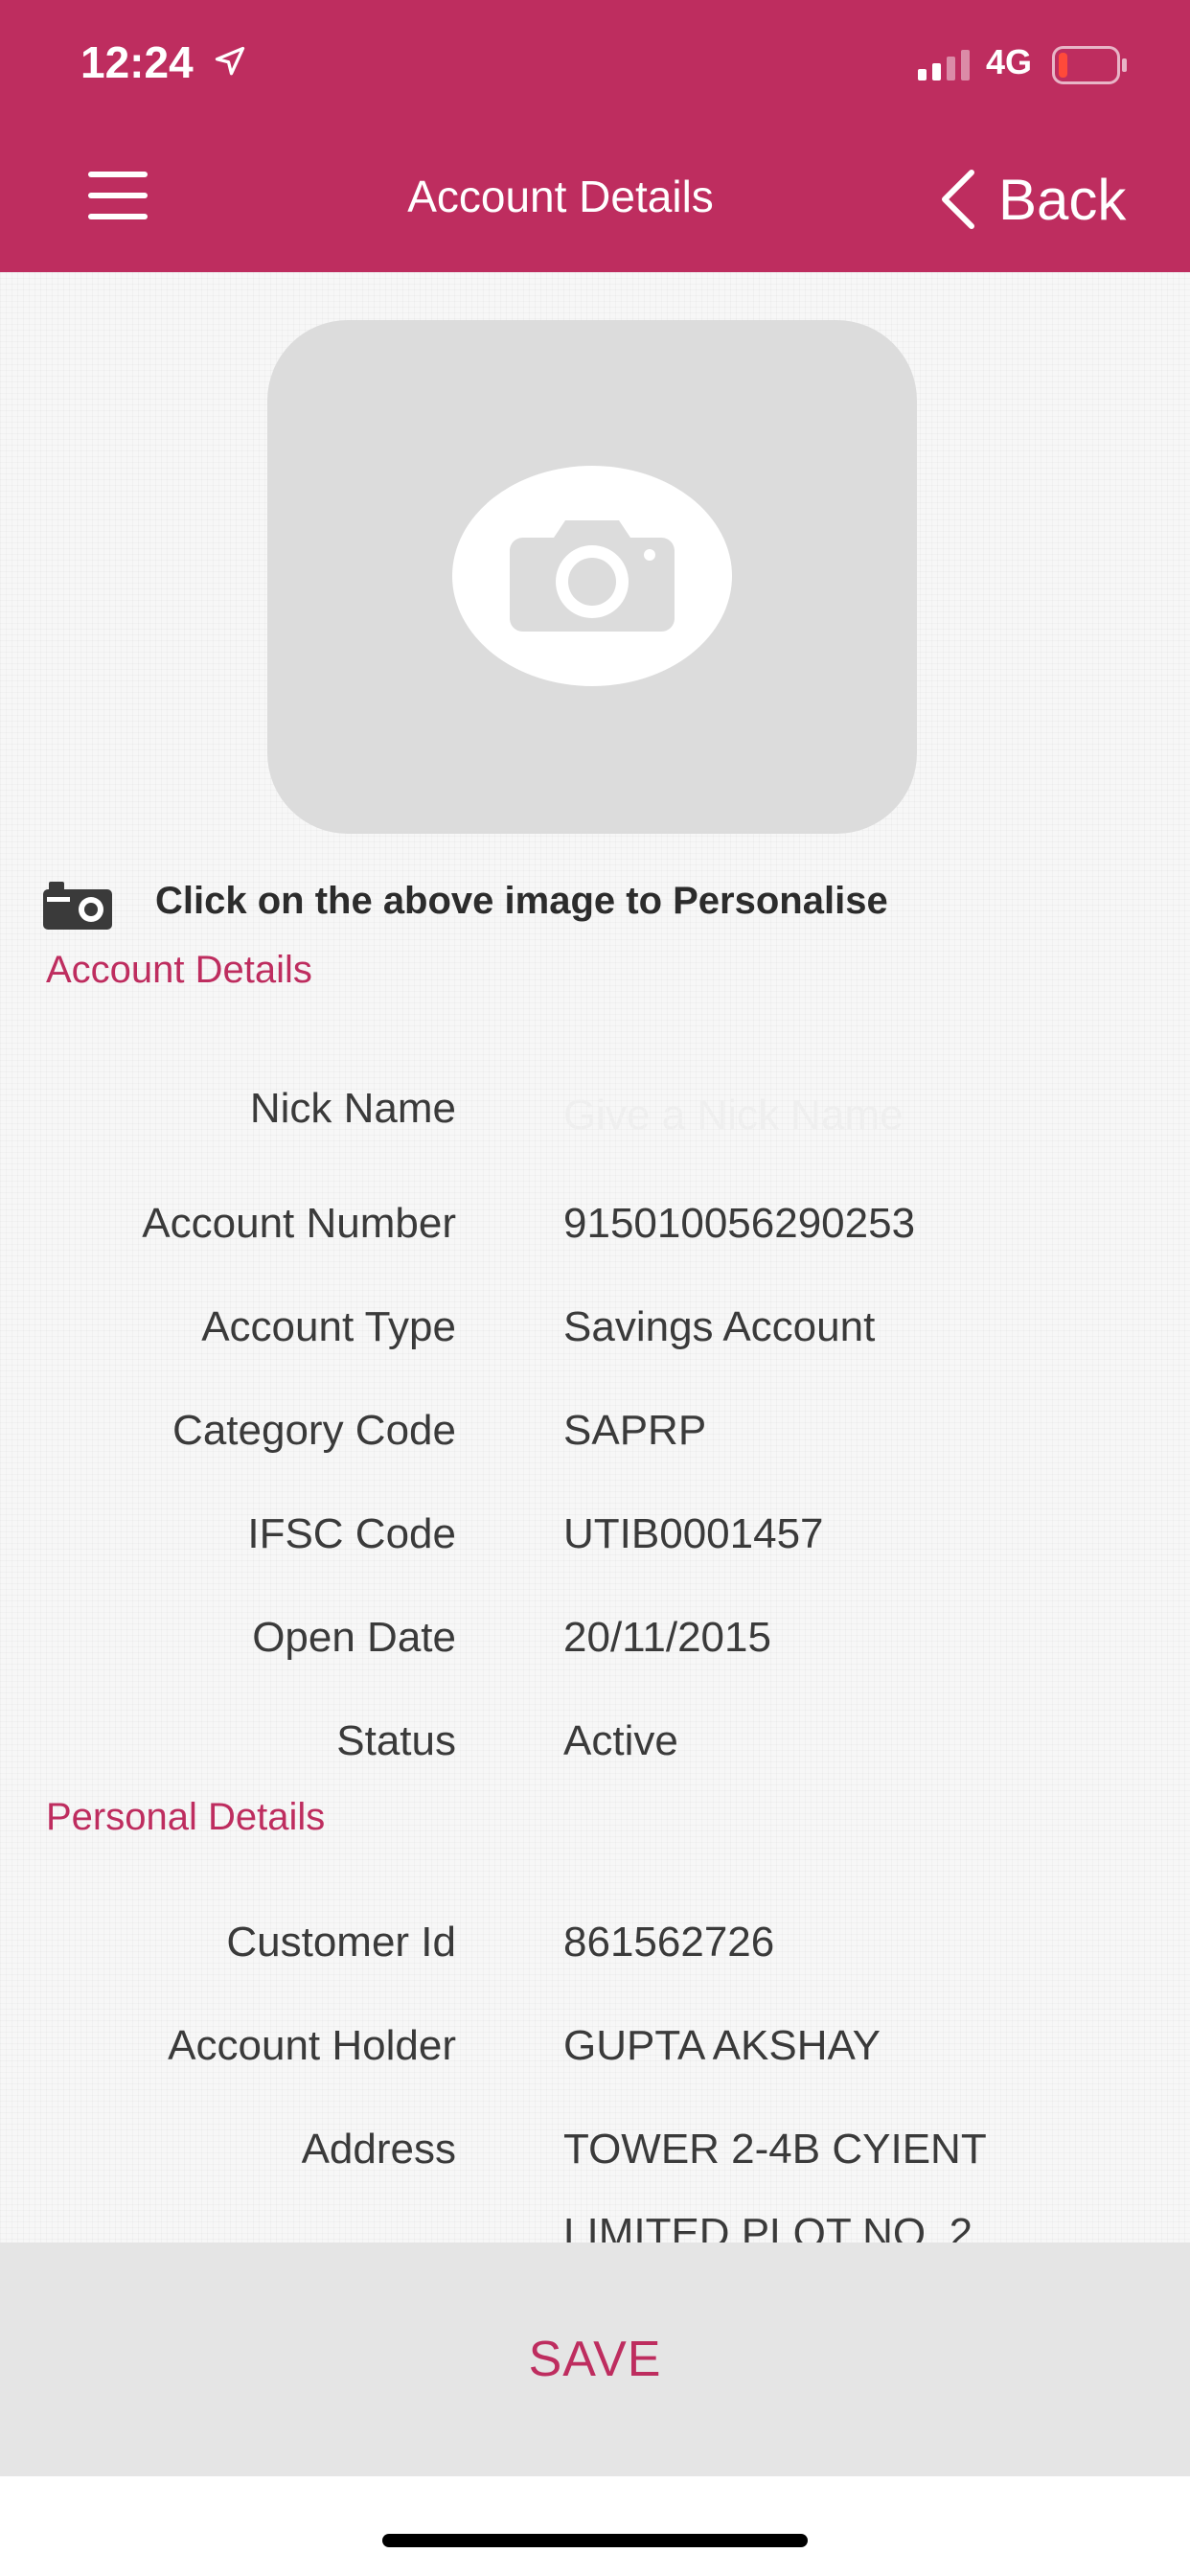 The image size is (1190, 2576). What do you see at coordinates (328, 1326) in the screenshot?
I see `account-type-label: Account Type` at bounding box center [328, 1326].